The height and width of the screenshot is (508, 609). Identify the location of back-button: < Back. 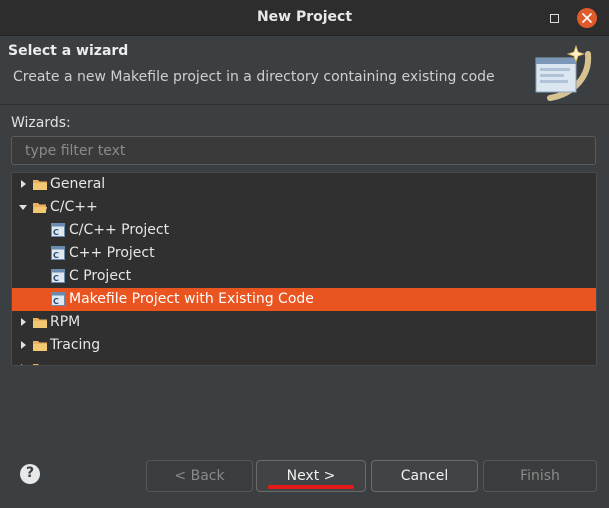
(199, 476).